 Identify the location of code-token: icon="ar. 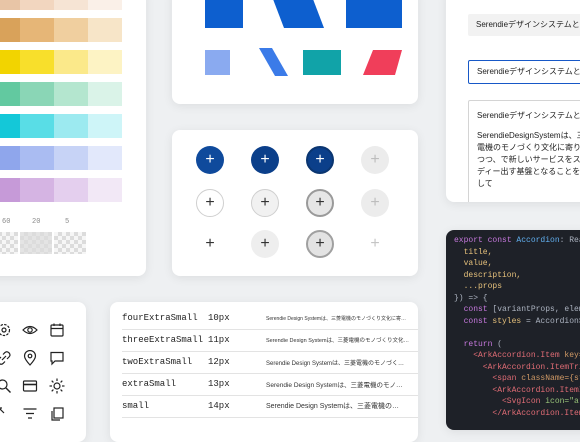
(562, 401).